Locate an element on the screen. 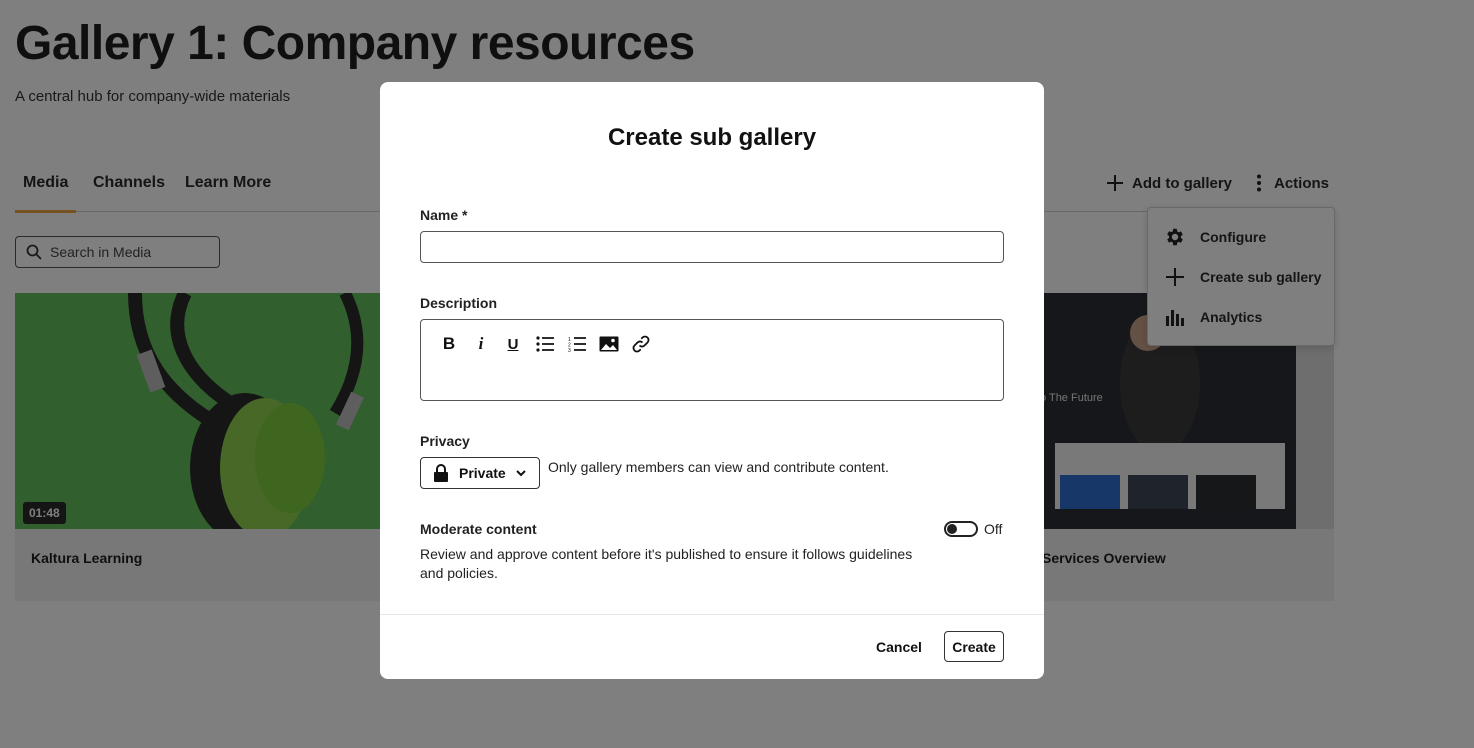 The height and width of the screenshot is (748, 1474). numbered-list-icon: 123 is located at coordinates (577, 344).